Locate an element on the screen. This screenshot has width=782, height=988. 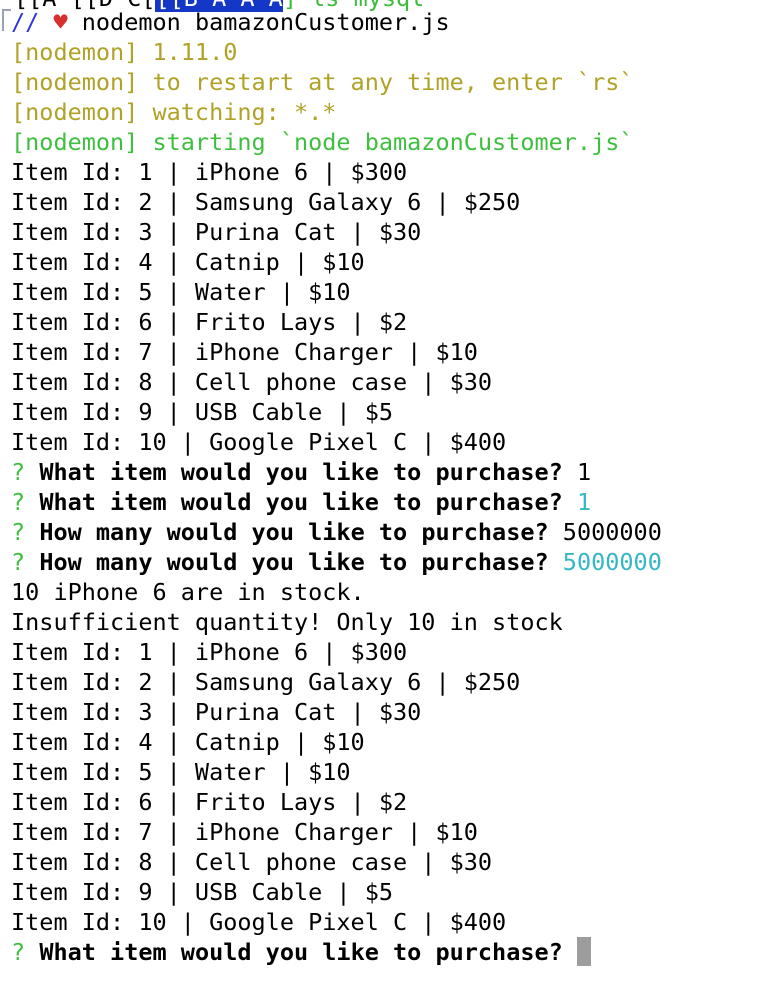
prompt-bracket-icon is located at coordinates (6, 20).